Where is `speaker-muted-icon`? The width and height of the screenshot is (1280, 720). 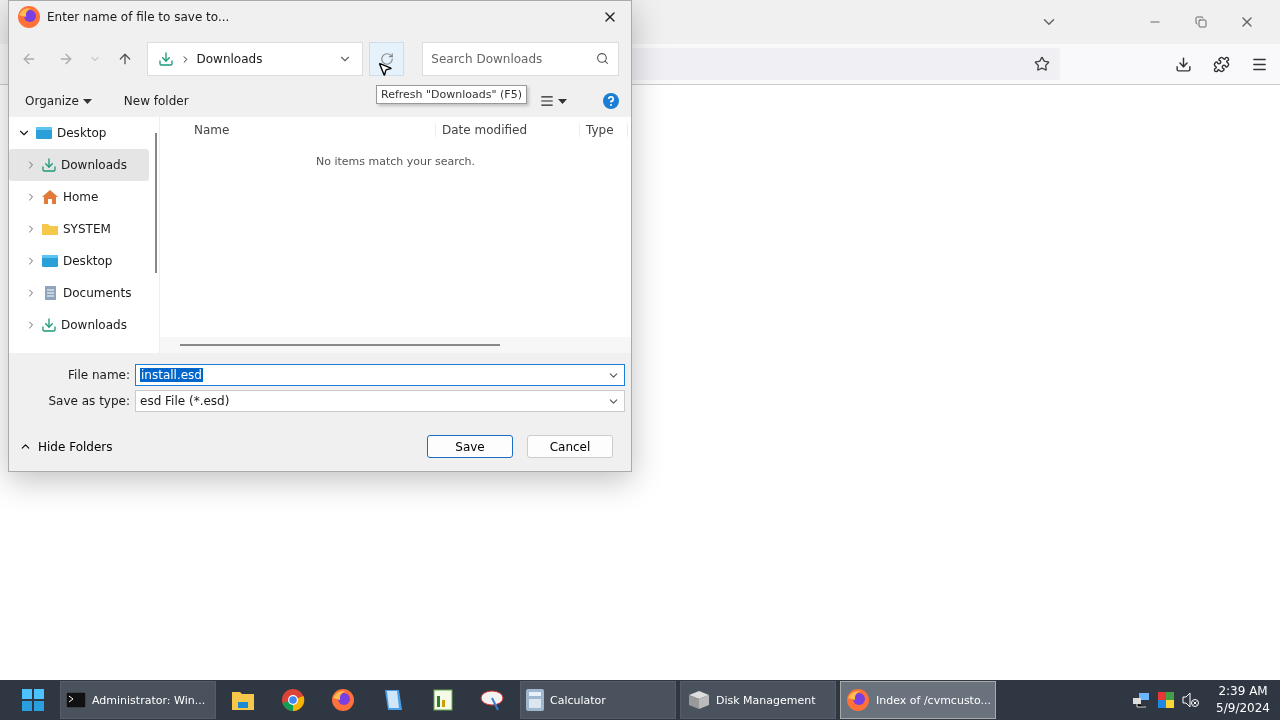
speaker-muted-icon is located at coordinates (1191, 700).